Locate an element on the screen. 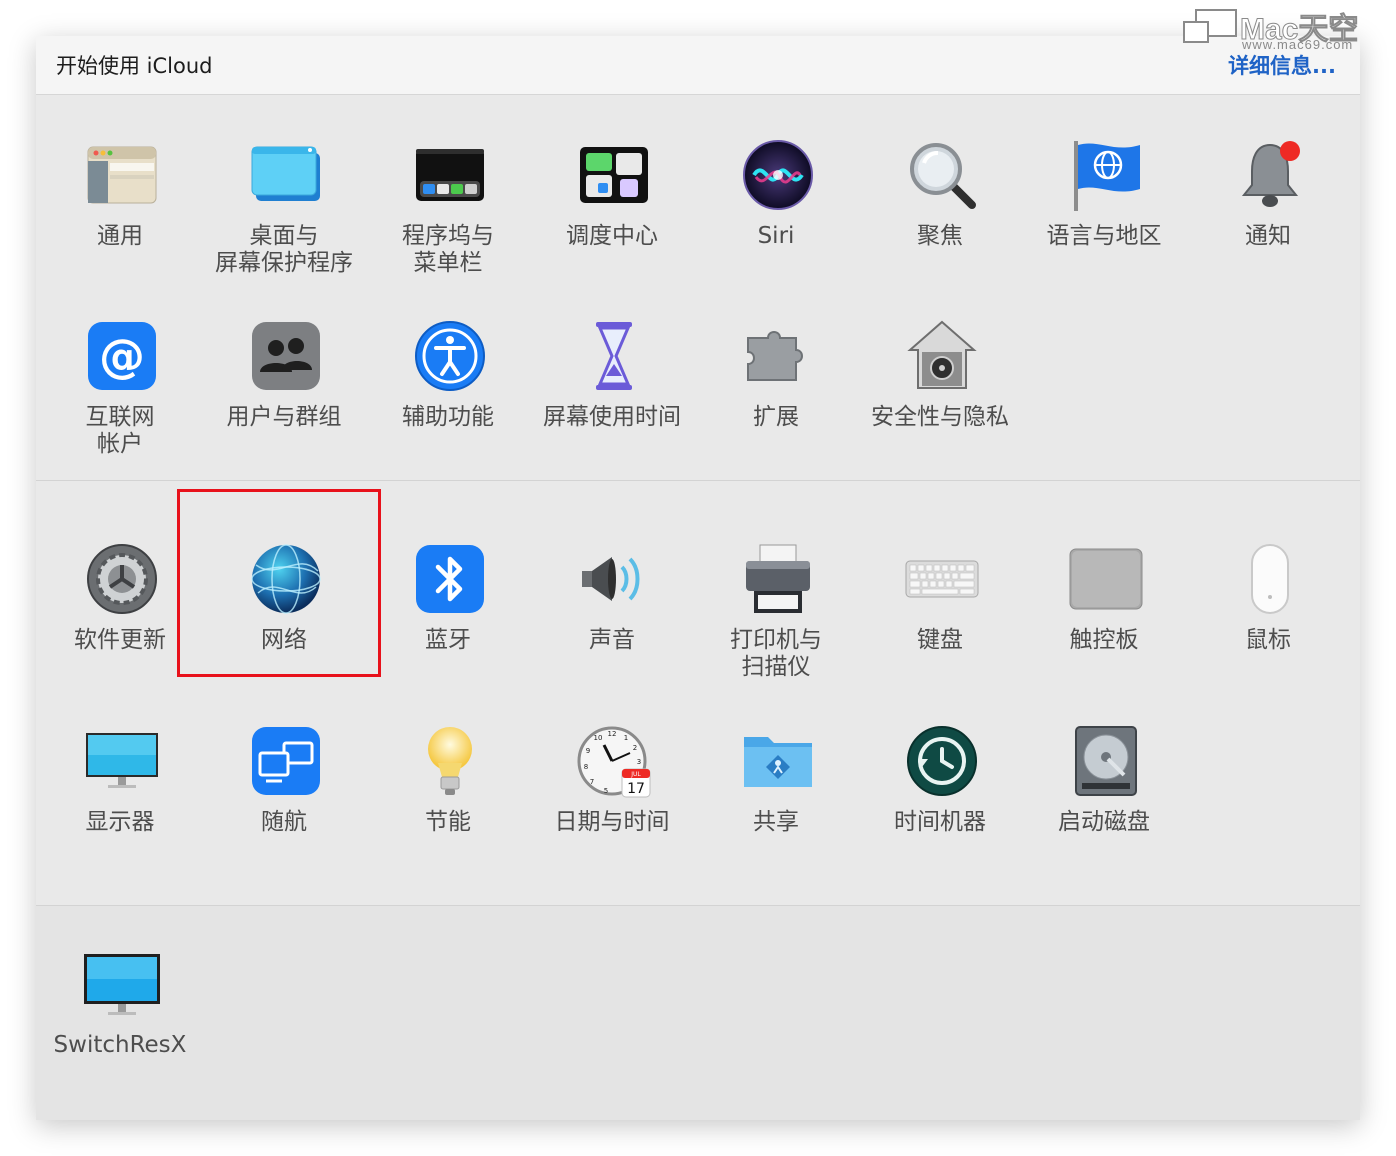  pref-notifications: 通知 is located at coordinates (1268, 227).